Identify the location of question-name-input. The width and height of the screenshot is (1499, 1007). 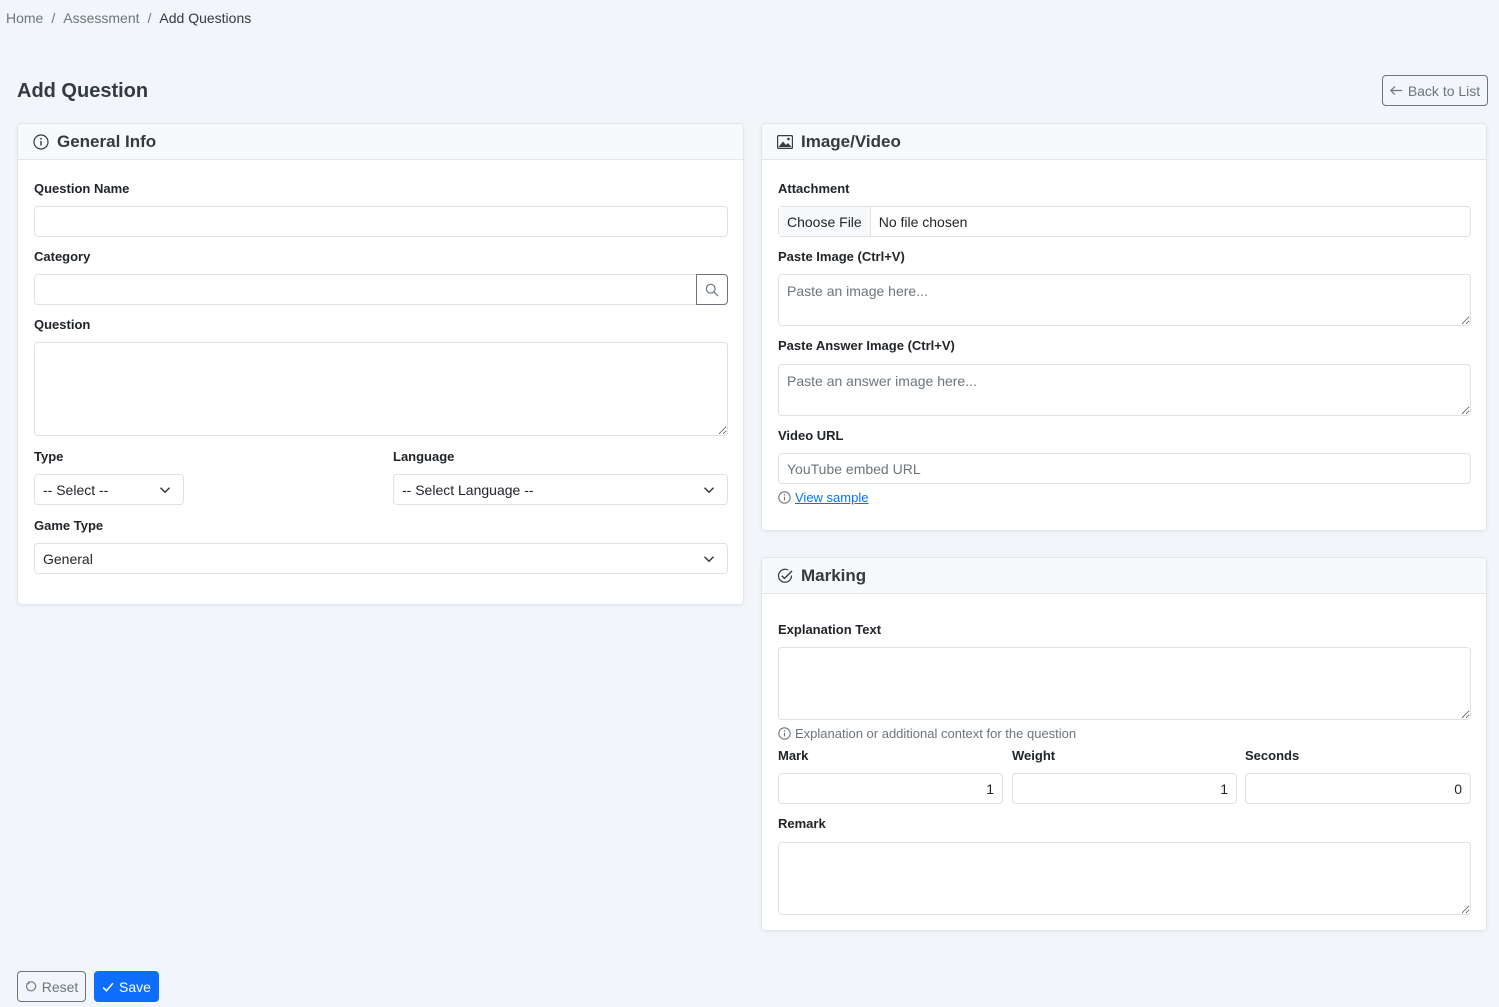
(381, 221).